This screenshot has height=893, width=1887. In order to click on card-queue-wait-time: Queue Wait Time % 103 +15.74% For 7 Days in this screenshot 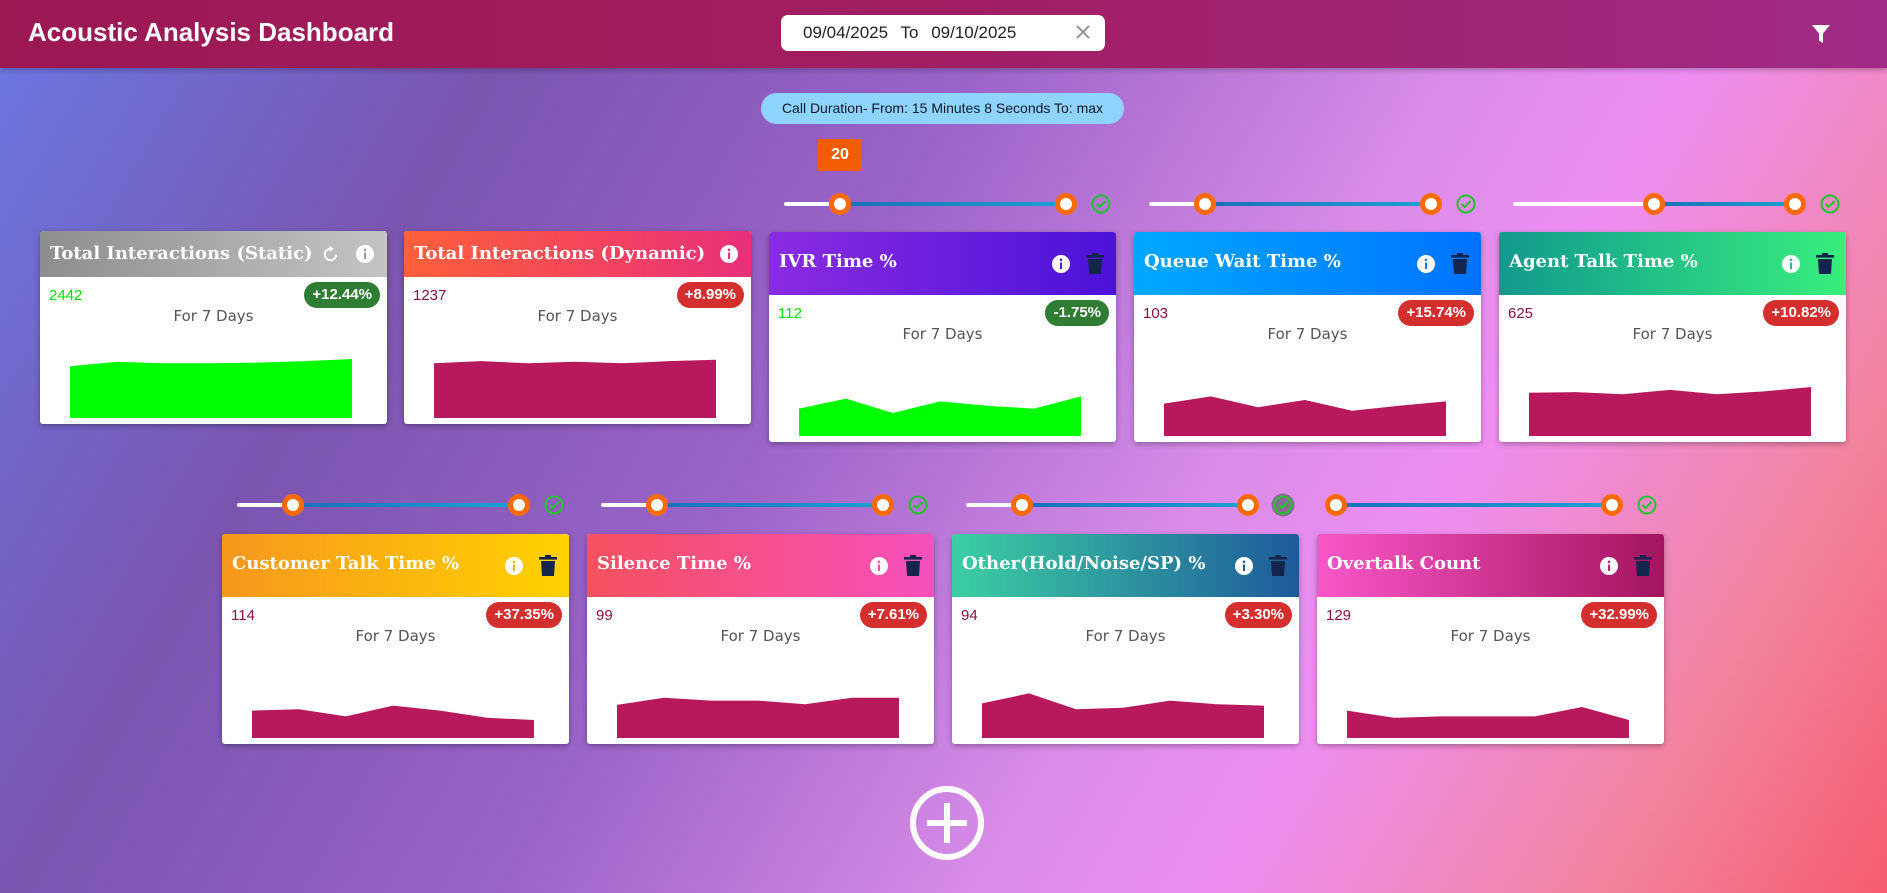, I will do `click(1307, 337)`.